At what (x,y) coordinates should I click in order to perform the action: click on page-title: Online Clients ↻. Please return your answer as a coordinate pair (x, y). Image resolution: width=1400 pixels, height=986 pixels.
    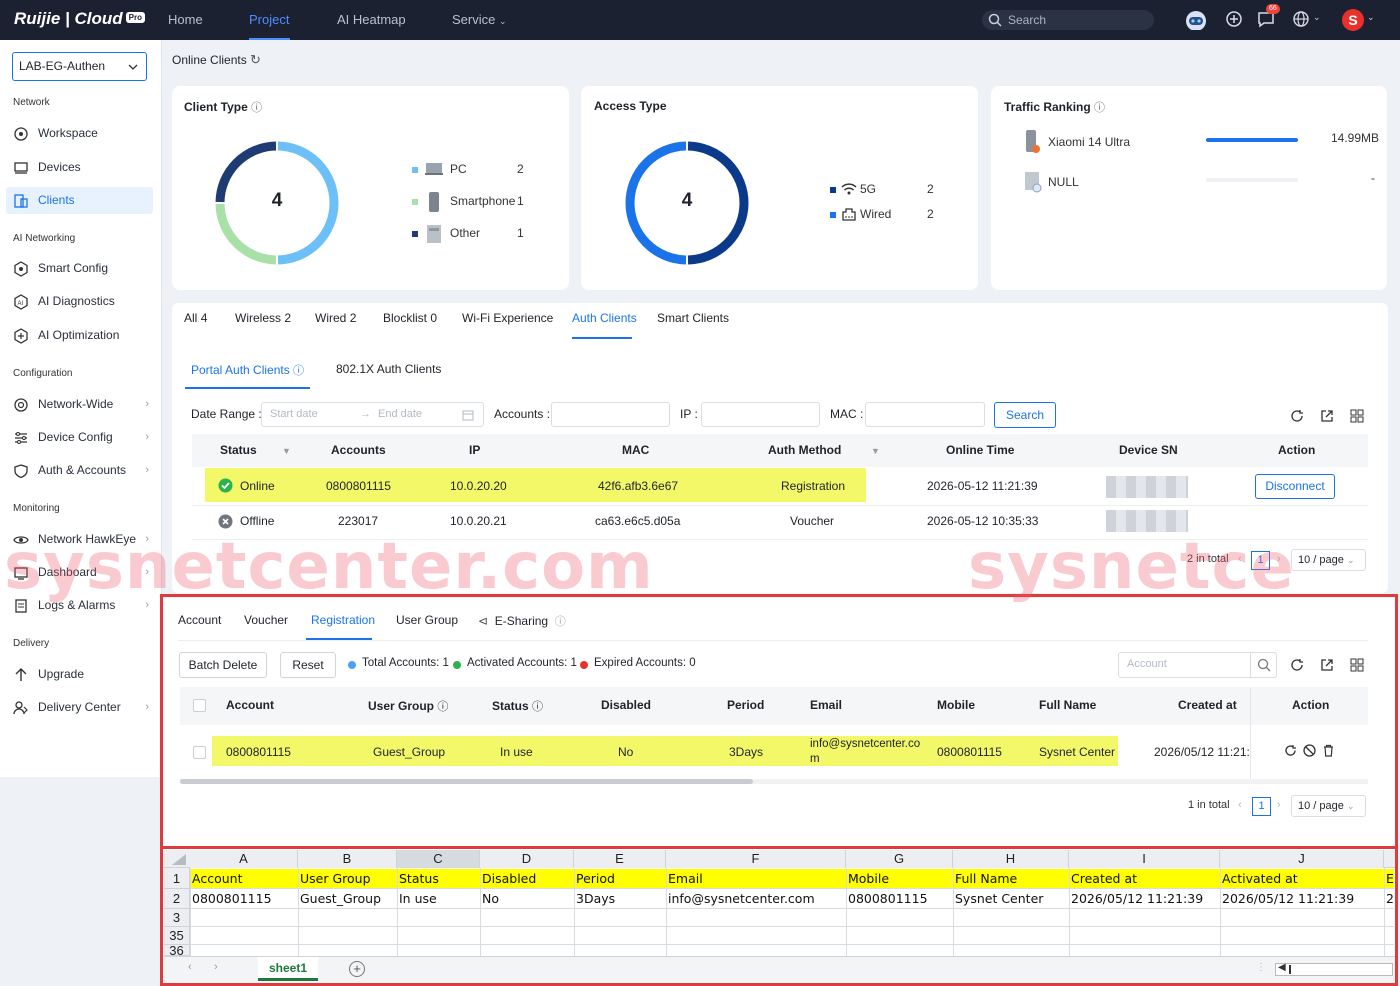
    Looking at the image, I should click on (216, 59).